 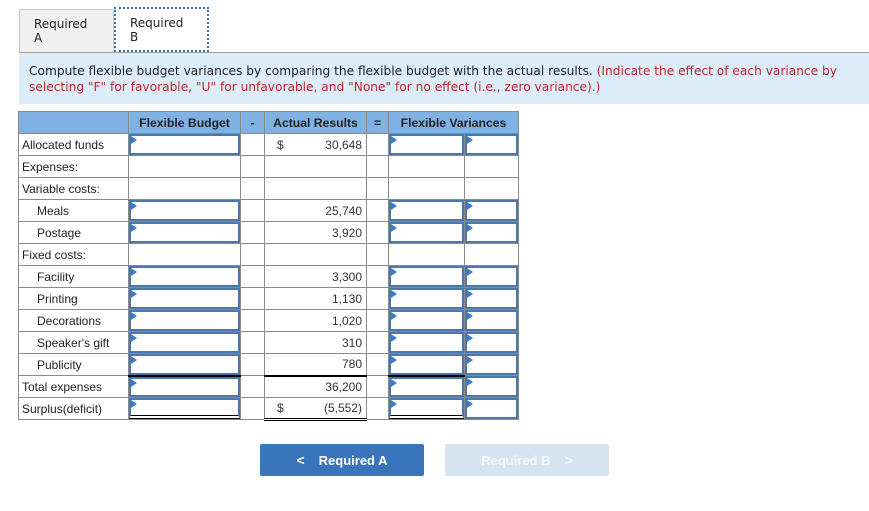 What do you see at coordinates (184, 122) in the screenshot?
I see `header-flexible-budget: Flexible Budget` at bounding box center [184, 122].